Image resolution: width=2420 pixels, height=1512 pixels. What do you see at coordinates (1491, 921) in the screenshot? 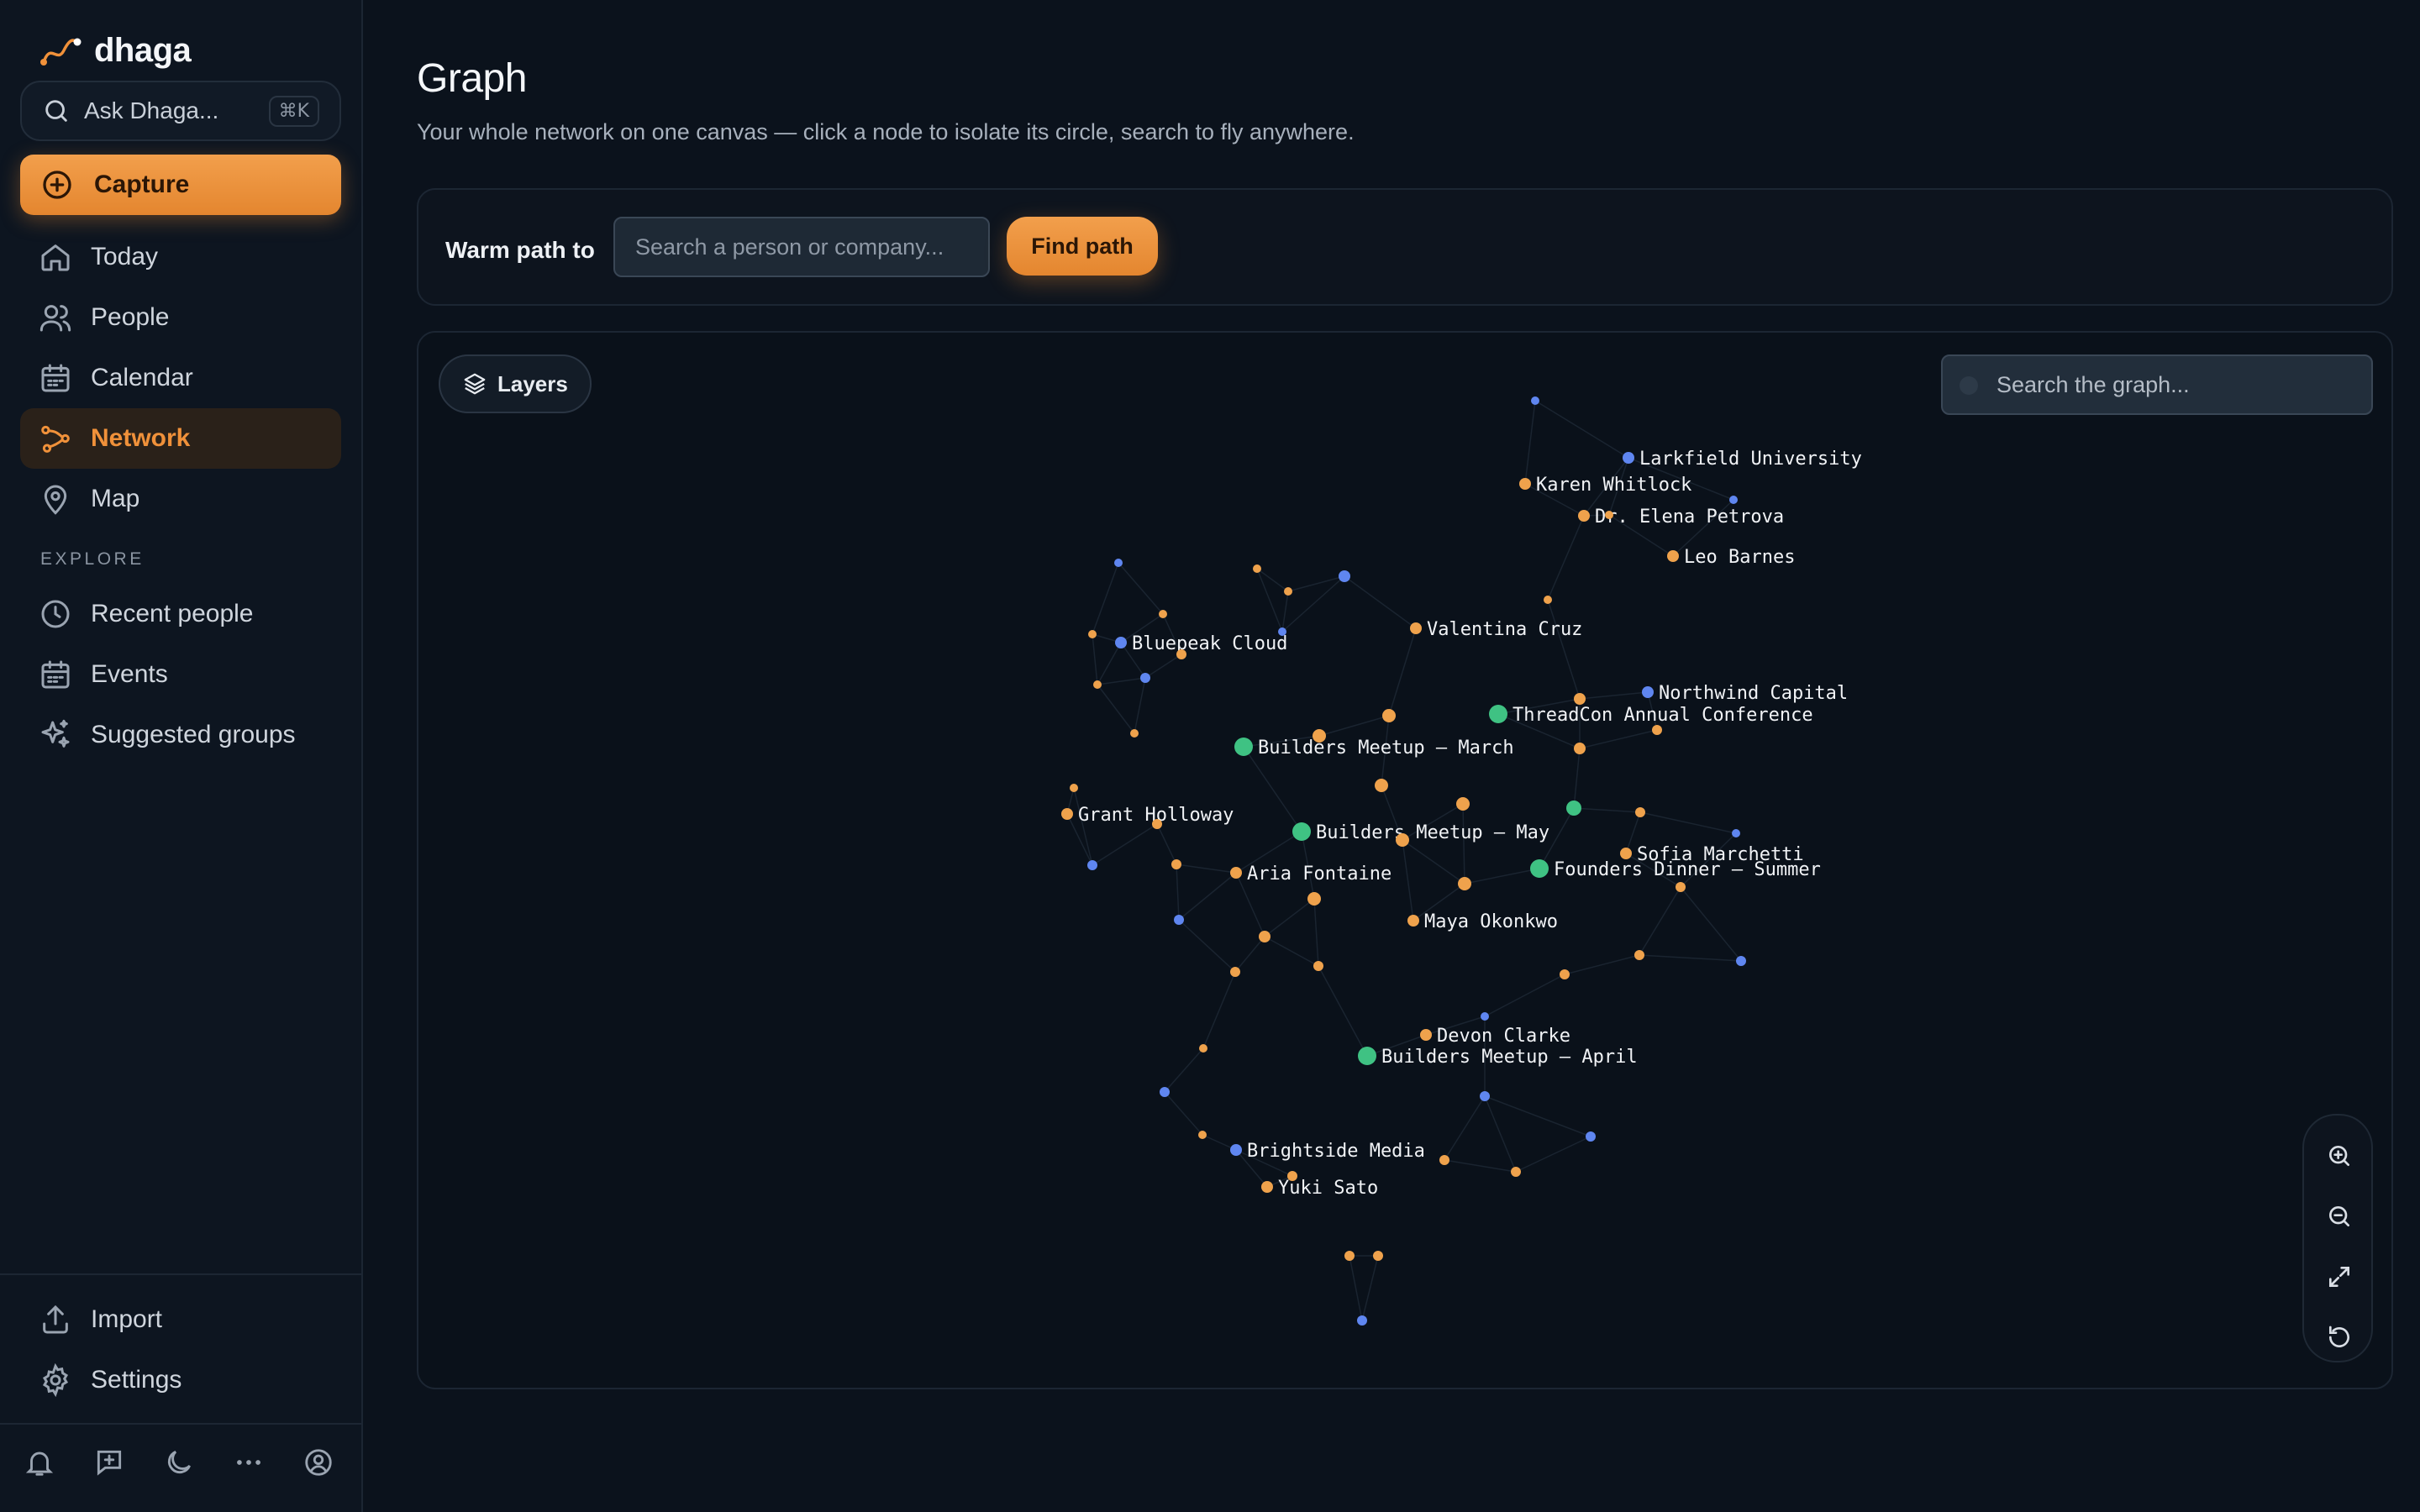
I see `graph-node-label: Maya Okonkwo` at bounding box center [1491, 921].